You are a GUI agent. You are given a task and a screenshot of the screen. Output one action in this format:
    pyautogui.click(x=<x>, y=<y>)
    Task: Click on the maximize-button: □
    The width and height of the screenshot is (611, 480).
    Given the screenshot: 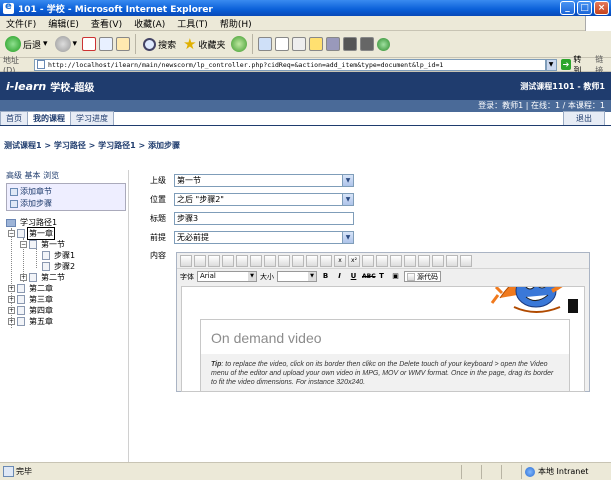 What is the action you would take?
    pyautogui.click(x=584, y=8)
    